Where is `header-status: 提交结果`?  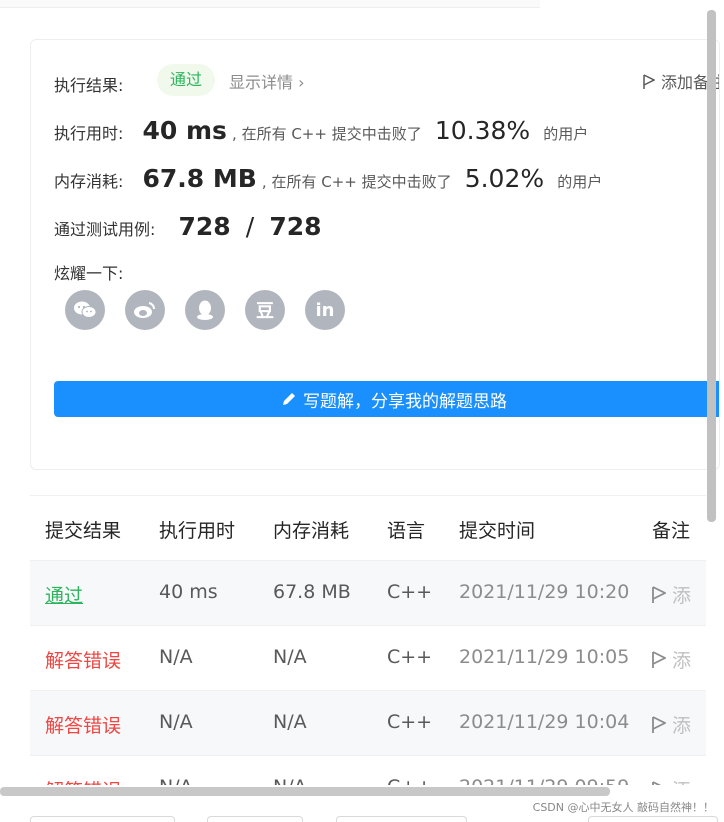
header-status: 提交结果 is located at coordinates (83, 531).